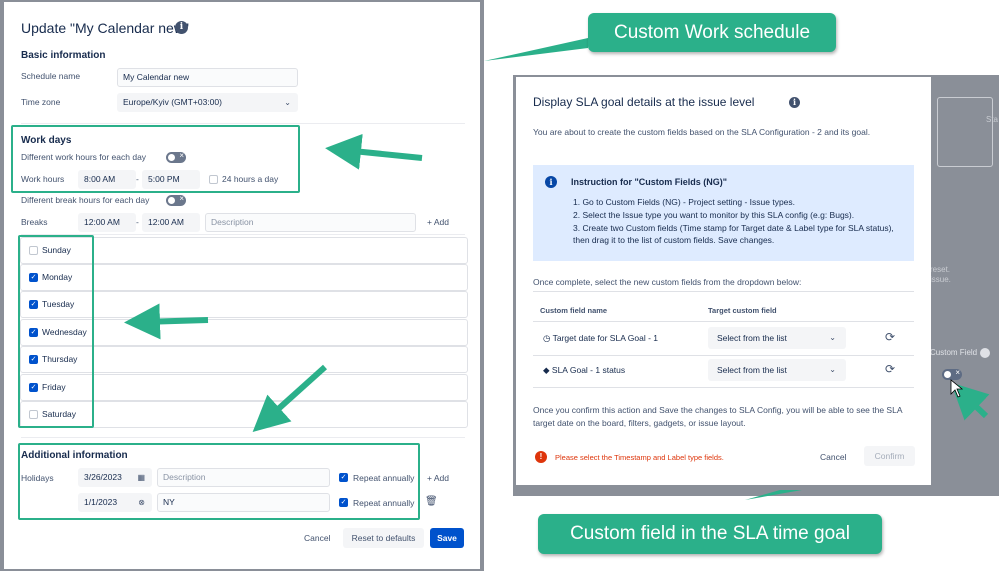 The height and width of the screenshot is (571, 999). I want to click on arrow-work-days, so click(374, 151).